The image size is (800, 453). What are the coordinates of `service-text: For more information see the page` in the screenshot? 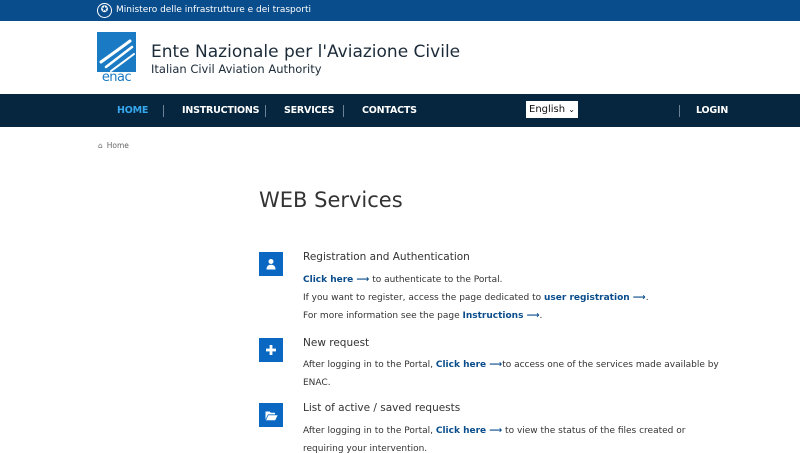 It's located at (383, 316).